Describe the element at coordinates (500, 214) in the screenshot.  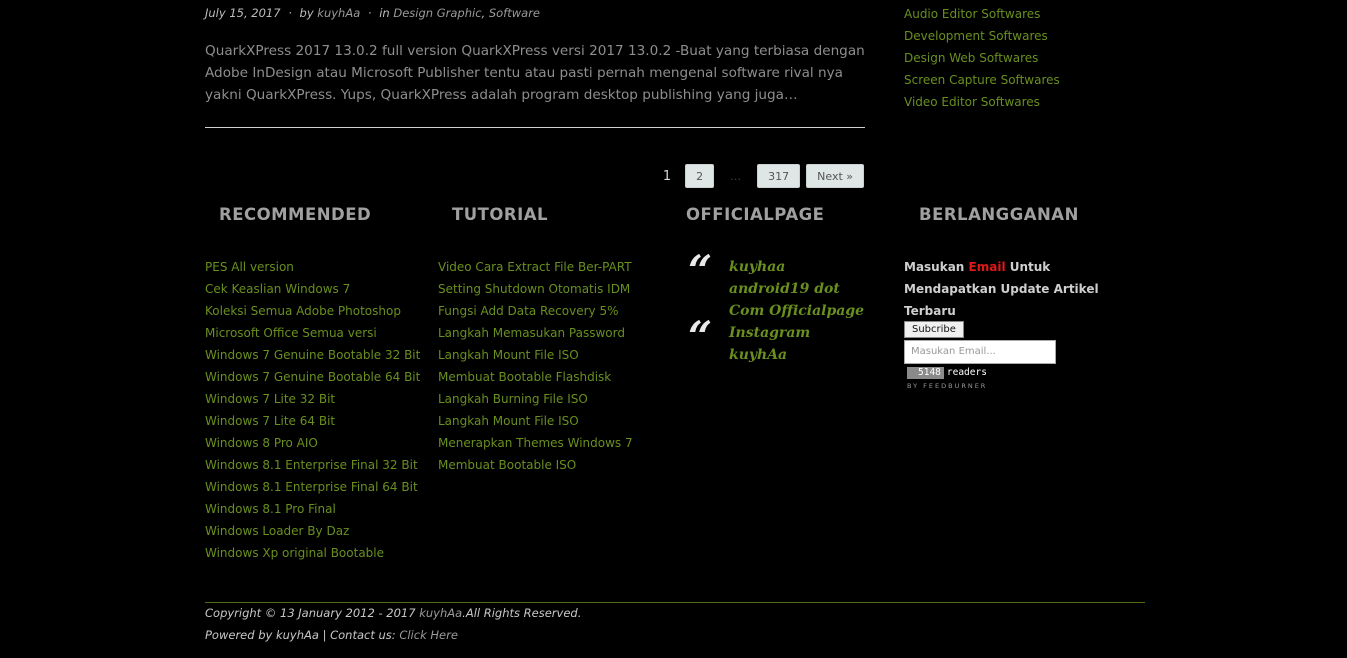
I see `widget-title-tutorial: TUTORIAL` at that location.